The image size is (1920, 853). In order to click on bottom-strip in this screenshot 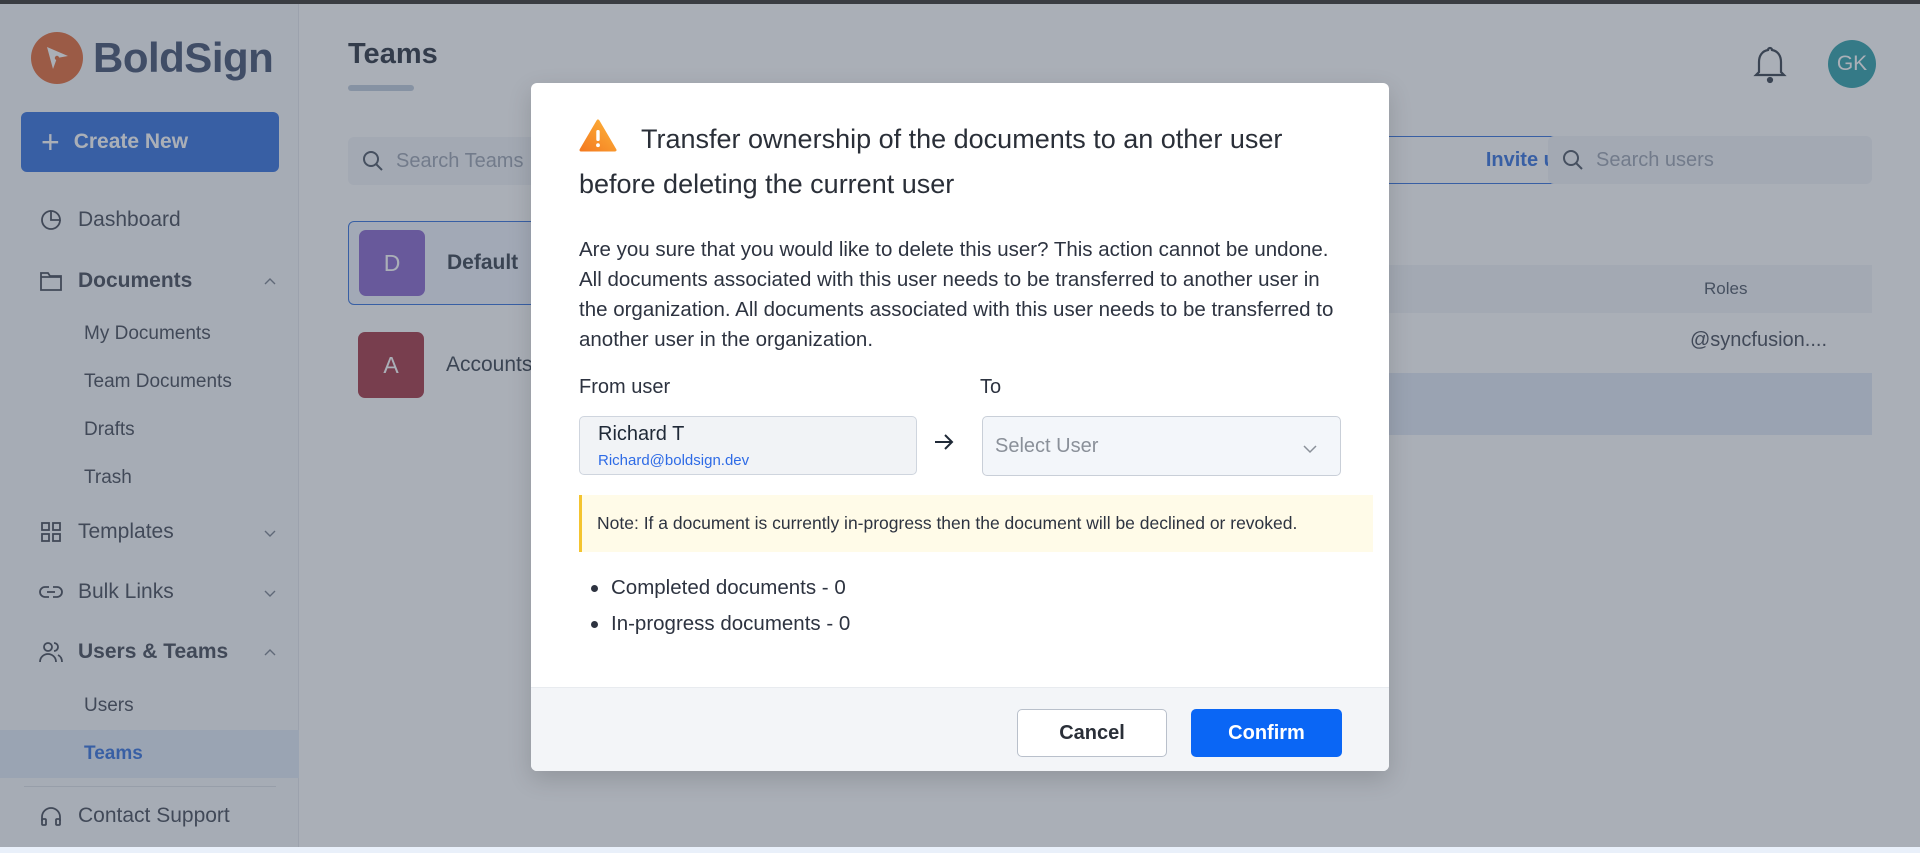, I will do `click(960, 850)`.